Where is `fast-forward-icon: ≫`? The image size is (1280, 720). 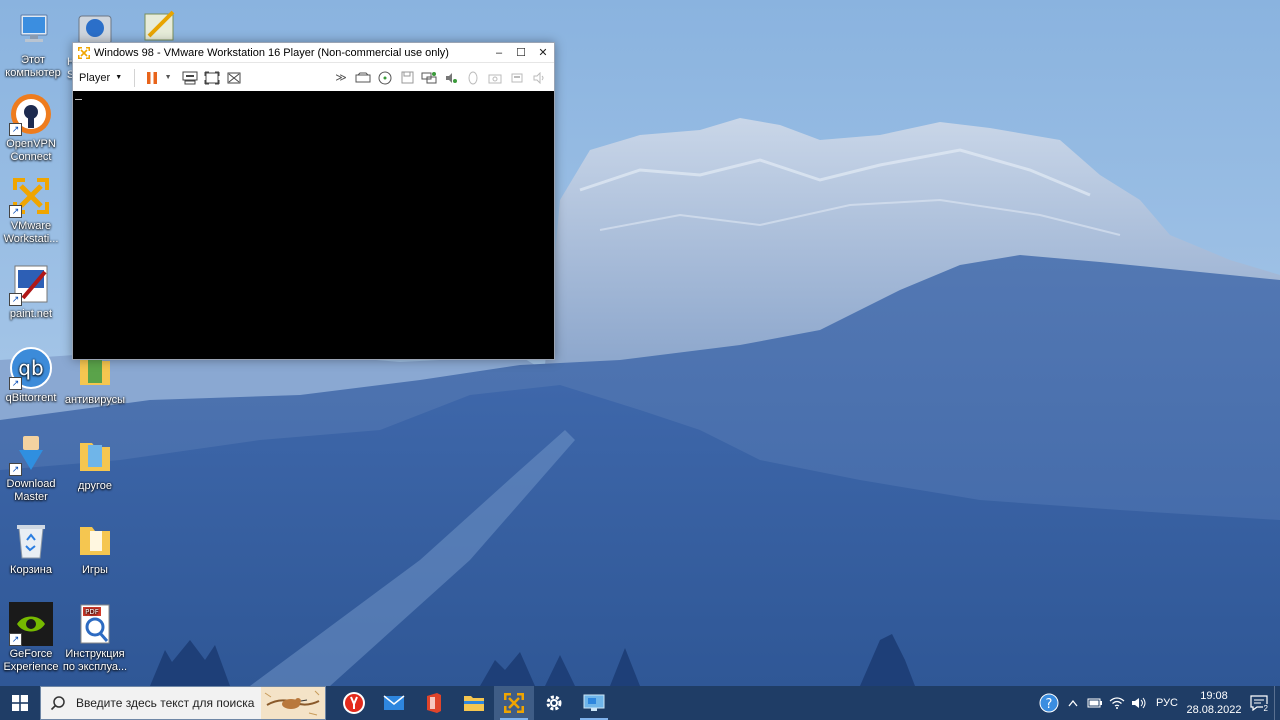
fast-forward-icon: ≫ is located at coordinates (341, 78).